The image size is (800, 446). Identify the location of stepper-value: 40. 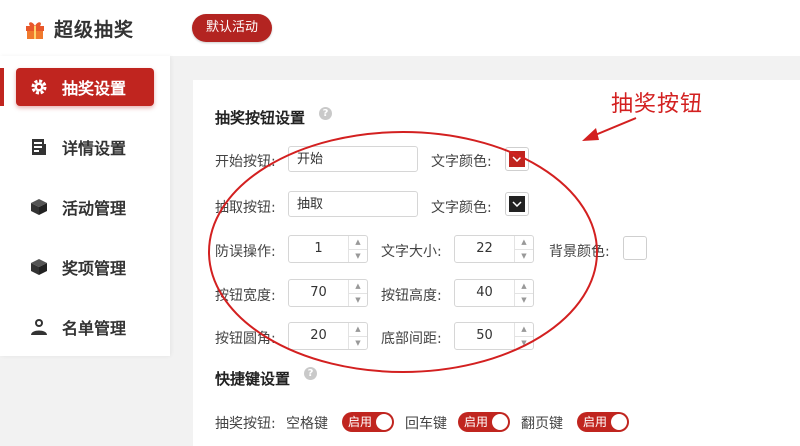
(484, 292).